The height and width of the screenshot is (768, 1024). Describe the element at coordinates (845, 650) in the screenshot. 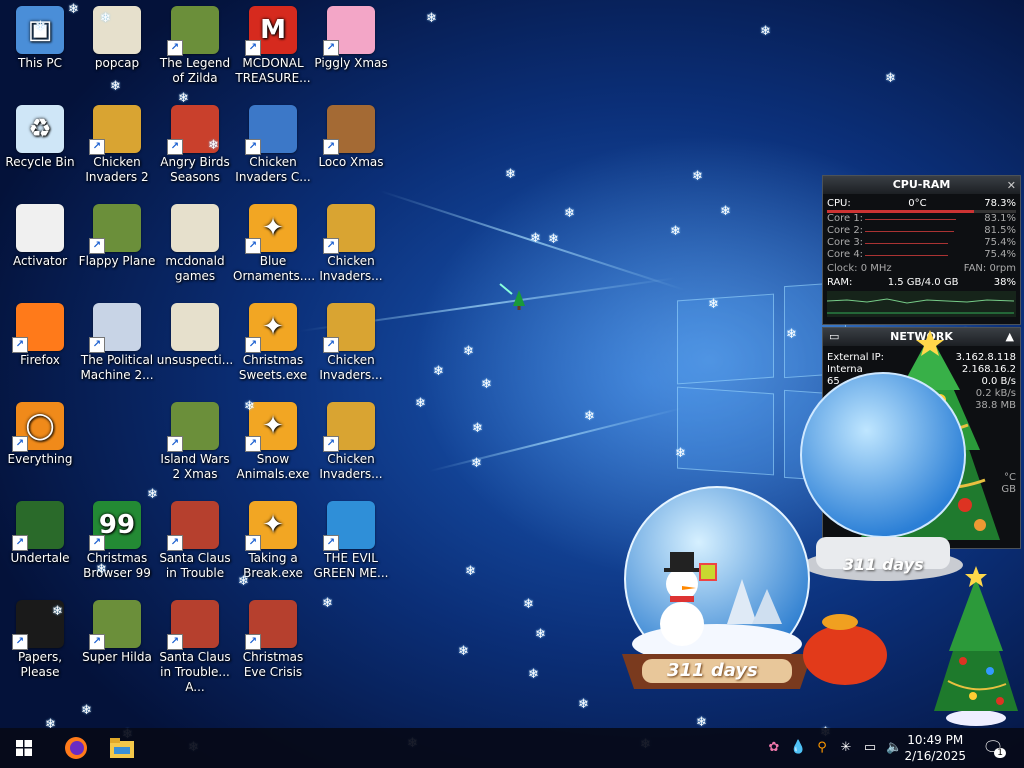

I see `ornament-decoration` at that location.